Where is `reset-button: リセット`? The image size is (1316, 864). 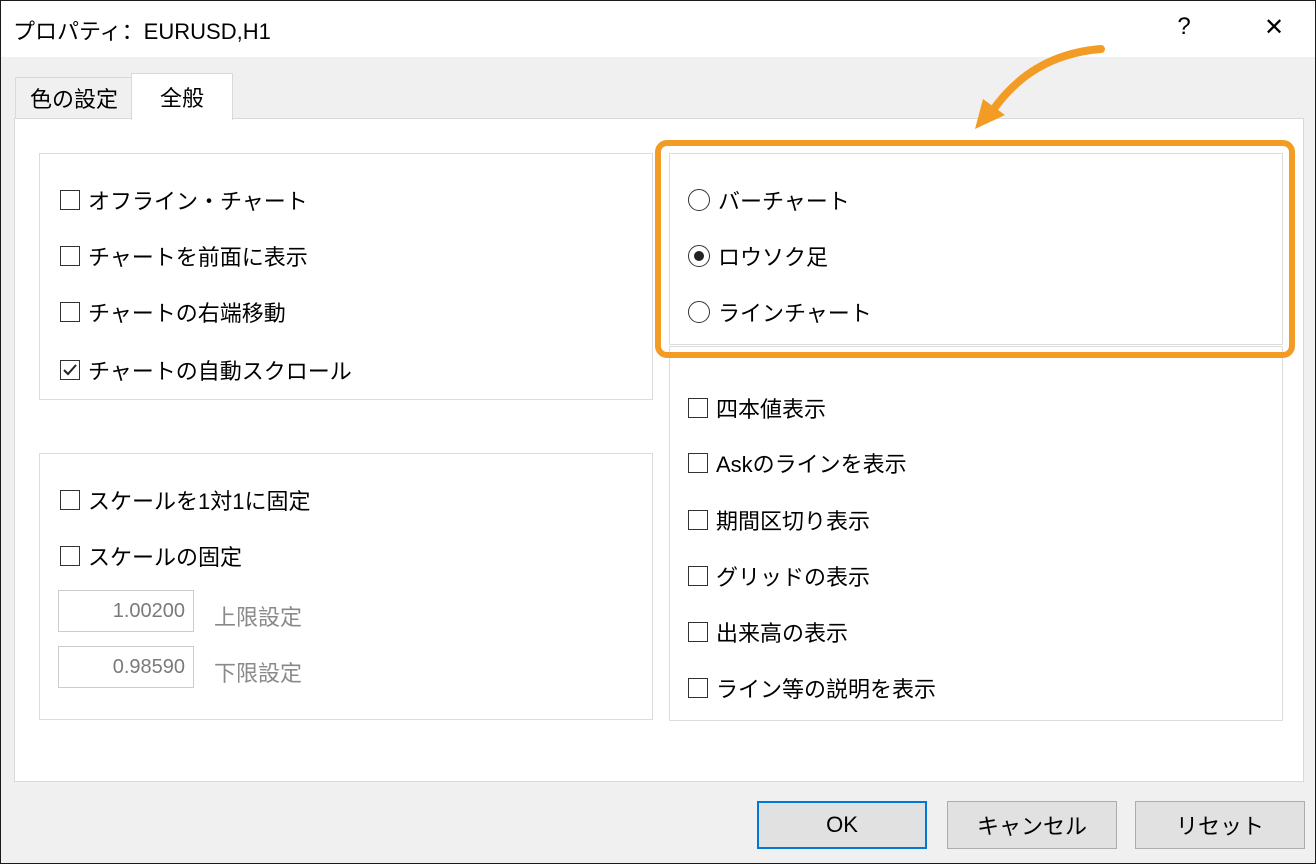 reset-button: リセット is located at coordinates (1220, 825).